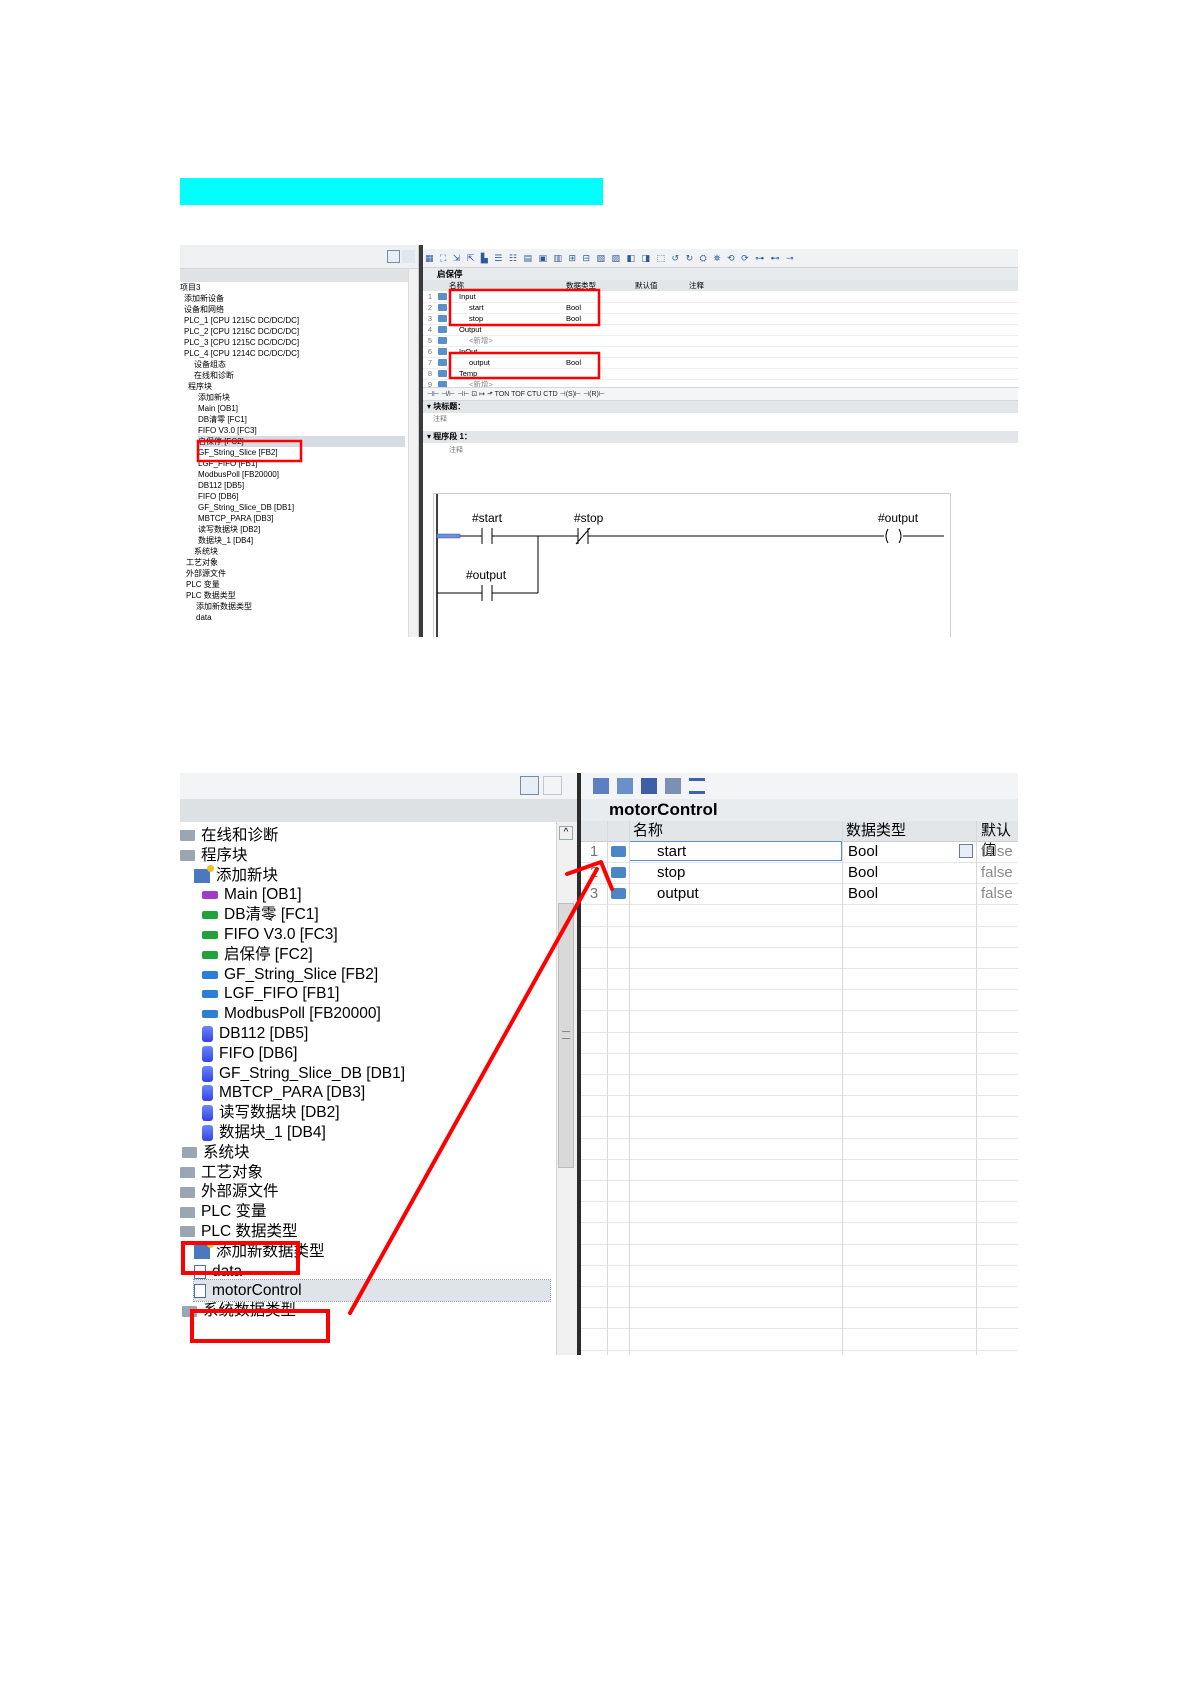 Image resolution: width=1192 pixels, height=1685 pixels. Describe the element at coordinates (391, 191) in the screenshot. I see `highlight-bar` at that location.